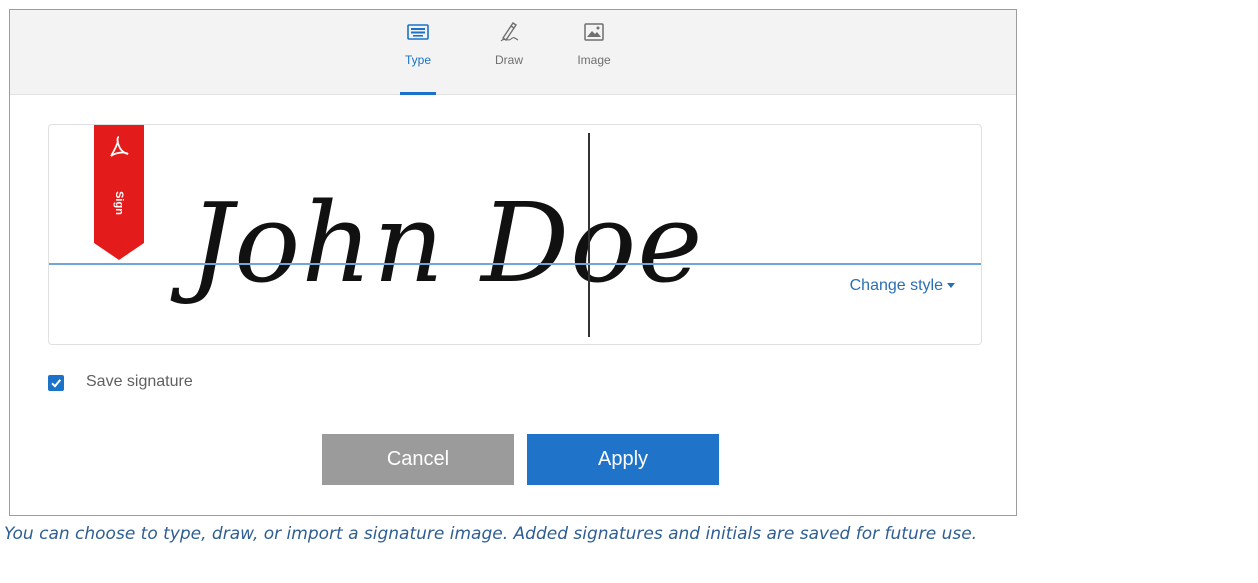  I want to click on save-signature-checkbox, so click(56, 383).